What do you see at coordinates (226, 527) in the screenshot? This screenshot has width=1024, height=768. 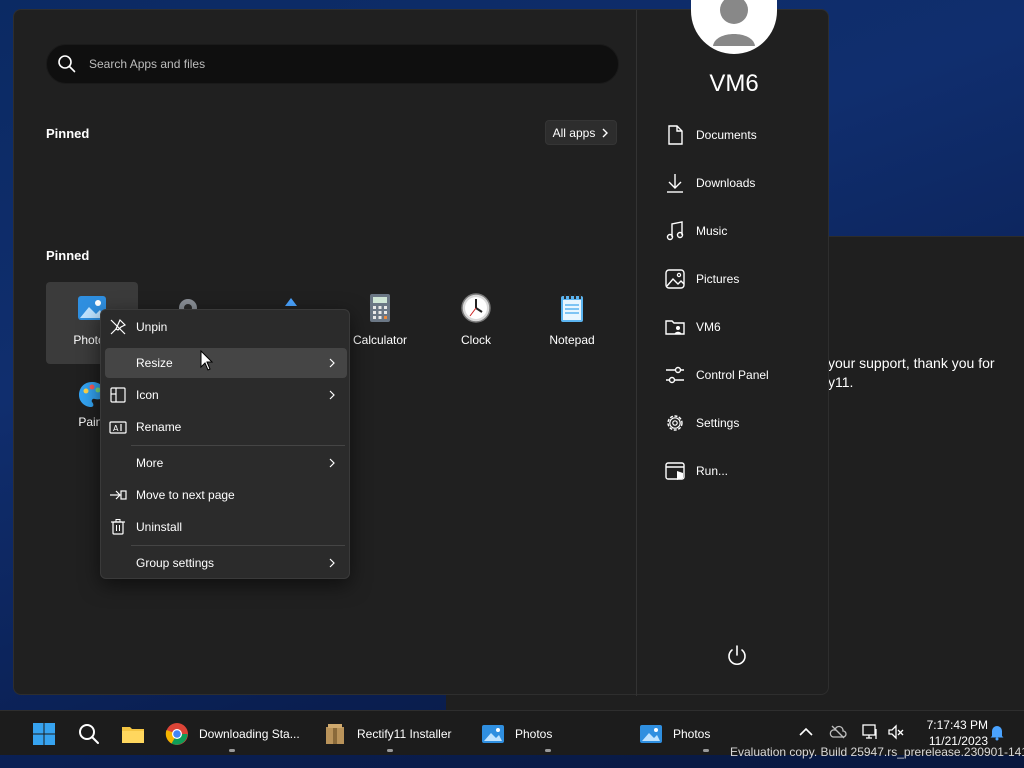 I see `ctx-uninstall: Uninstall` at bounding box center [226, 527].